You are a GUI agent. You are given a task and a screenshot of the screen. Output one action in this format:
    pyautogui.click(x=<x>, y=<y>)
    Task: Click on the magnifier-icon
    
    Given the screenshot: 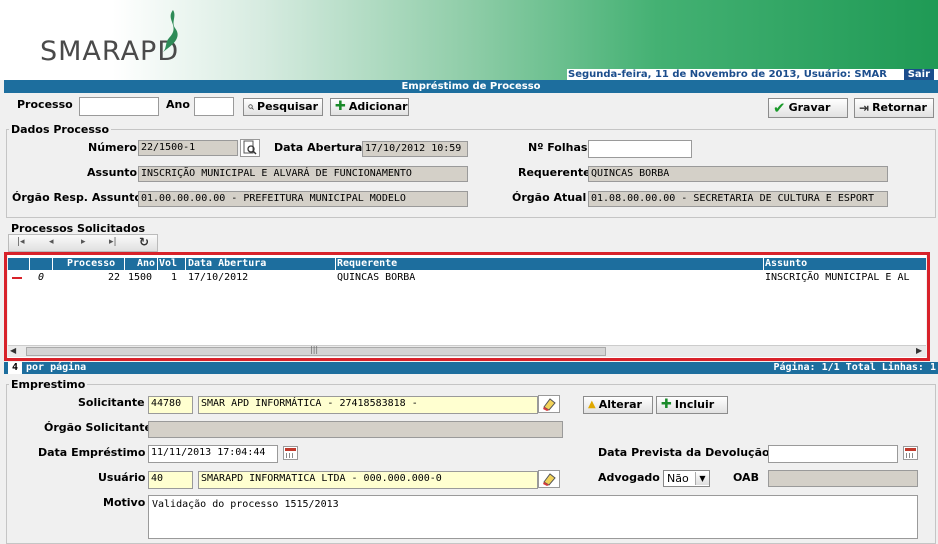 What is the action you would take?
    pyautogui.click(x=251, y=107)
    